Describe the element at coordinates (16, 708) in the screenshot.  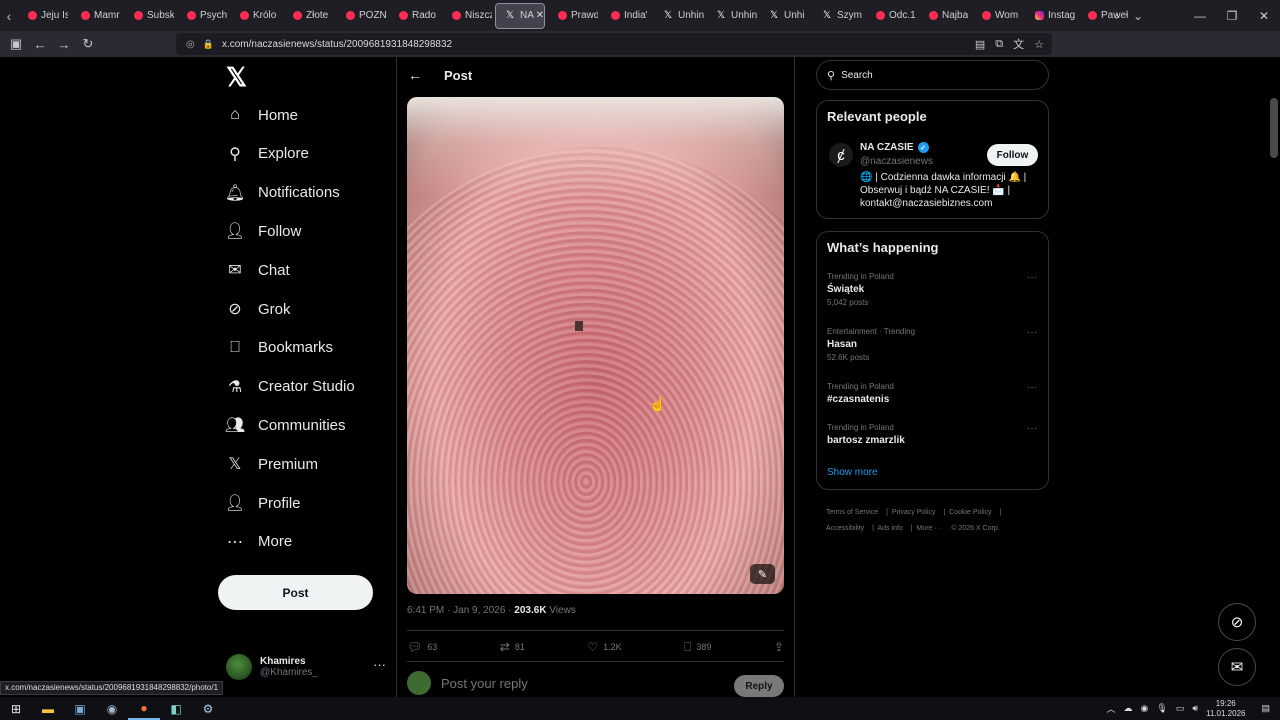
I see `start-icon: ⊞` at that location.